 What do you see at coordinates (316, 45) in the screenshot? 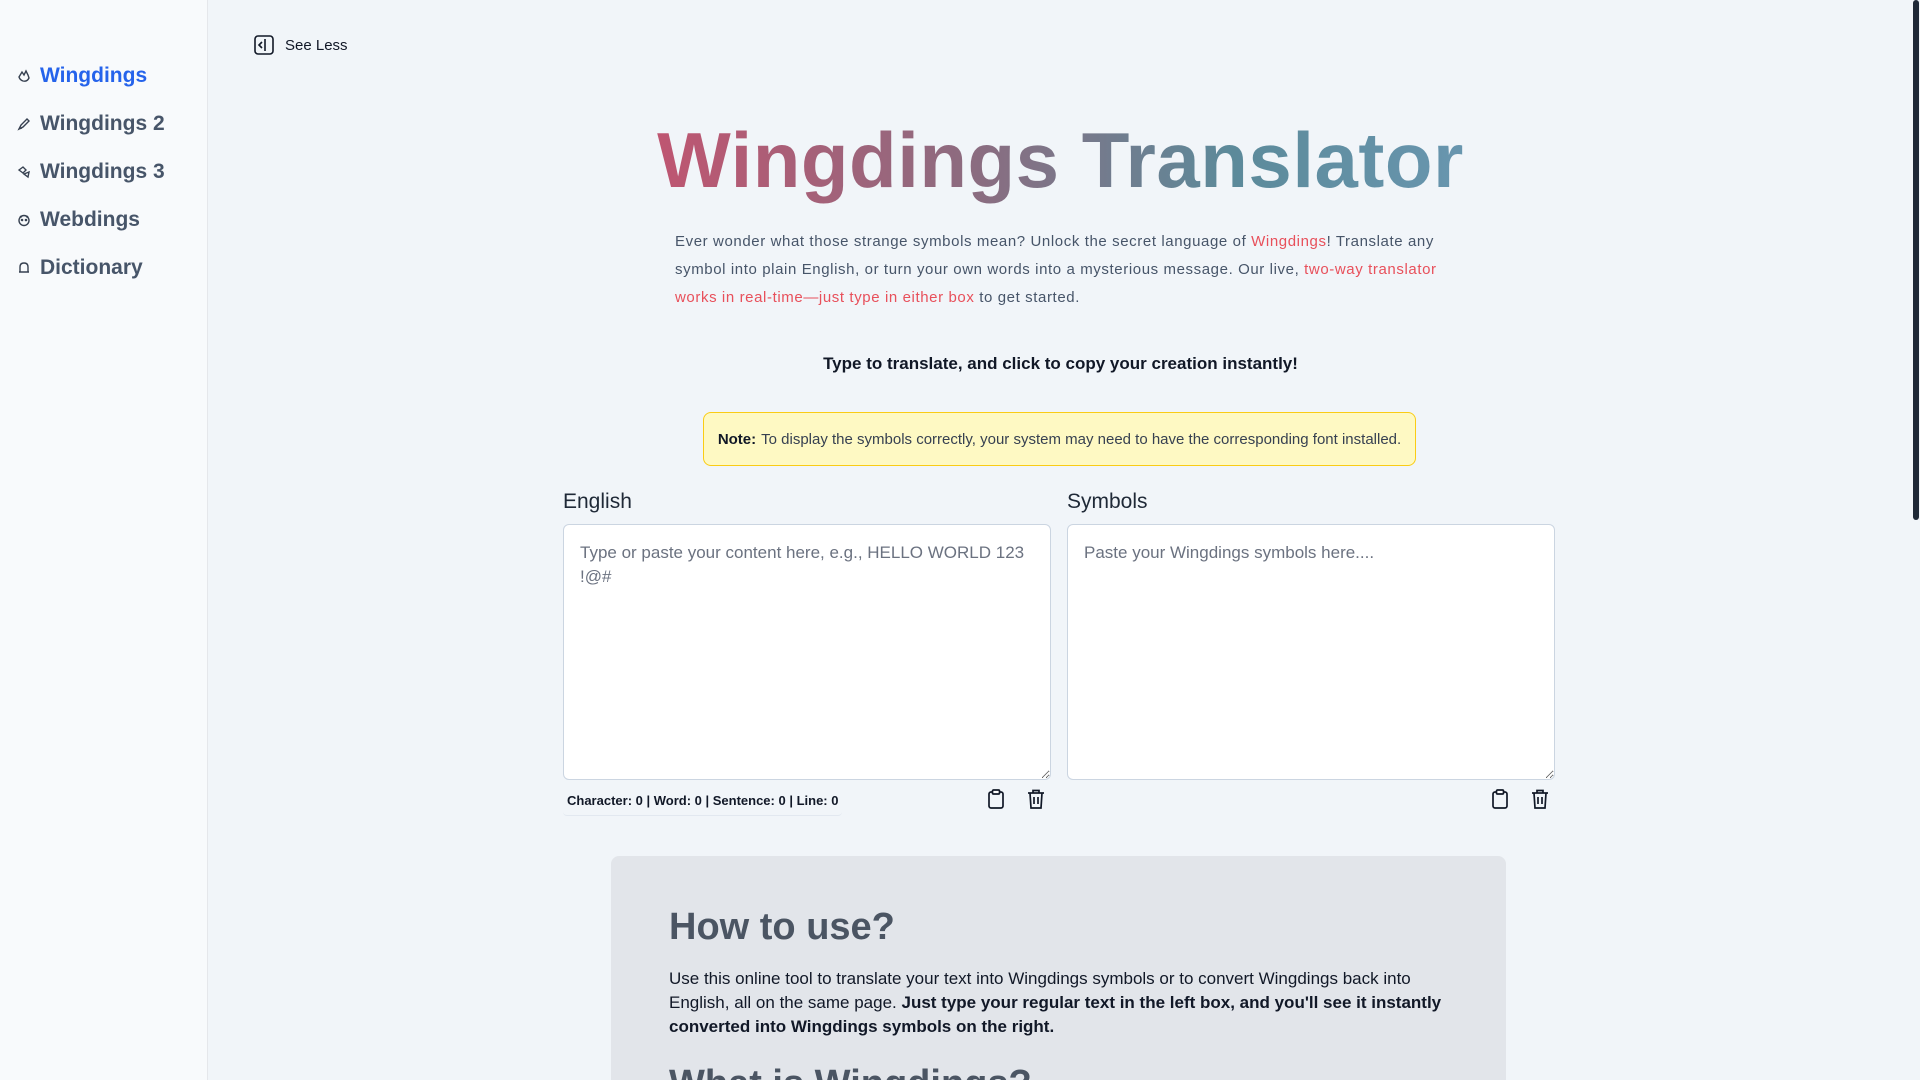
I see `see-less-label: See Less` at bounding box center [316, 45].